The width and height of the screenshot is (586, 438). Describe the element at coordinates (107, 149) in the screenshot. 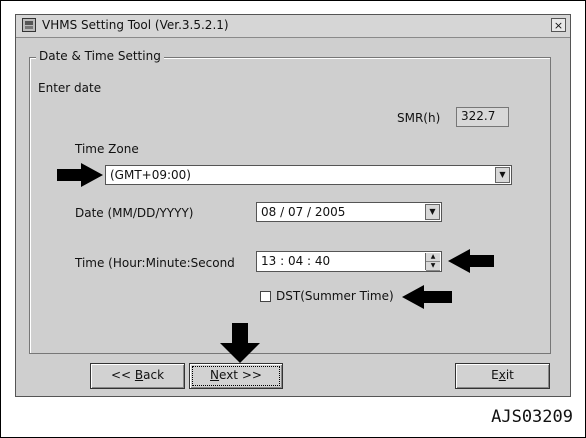

I see `timezone-label: Time Zone` at that location.